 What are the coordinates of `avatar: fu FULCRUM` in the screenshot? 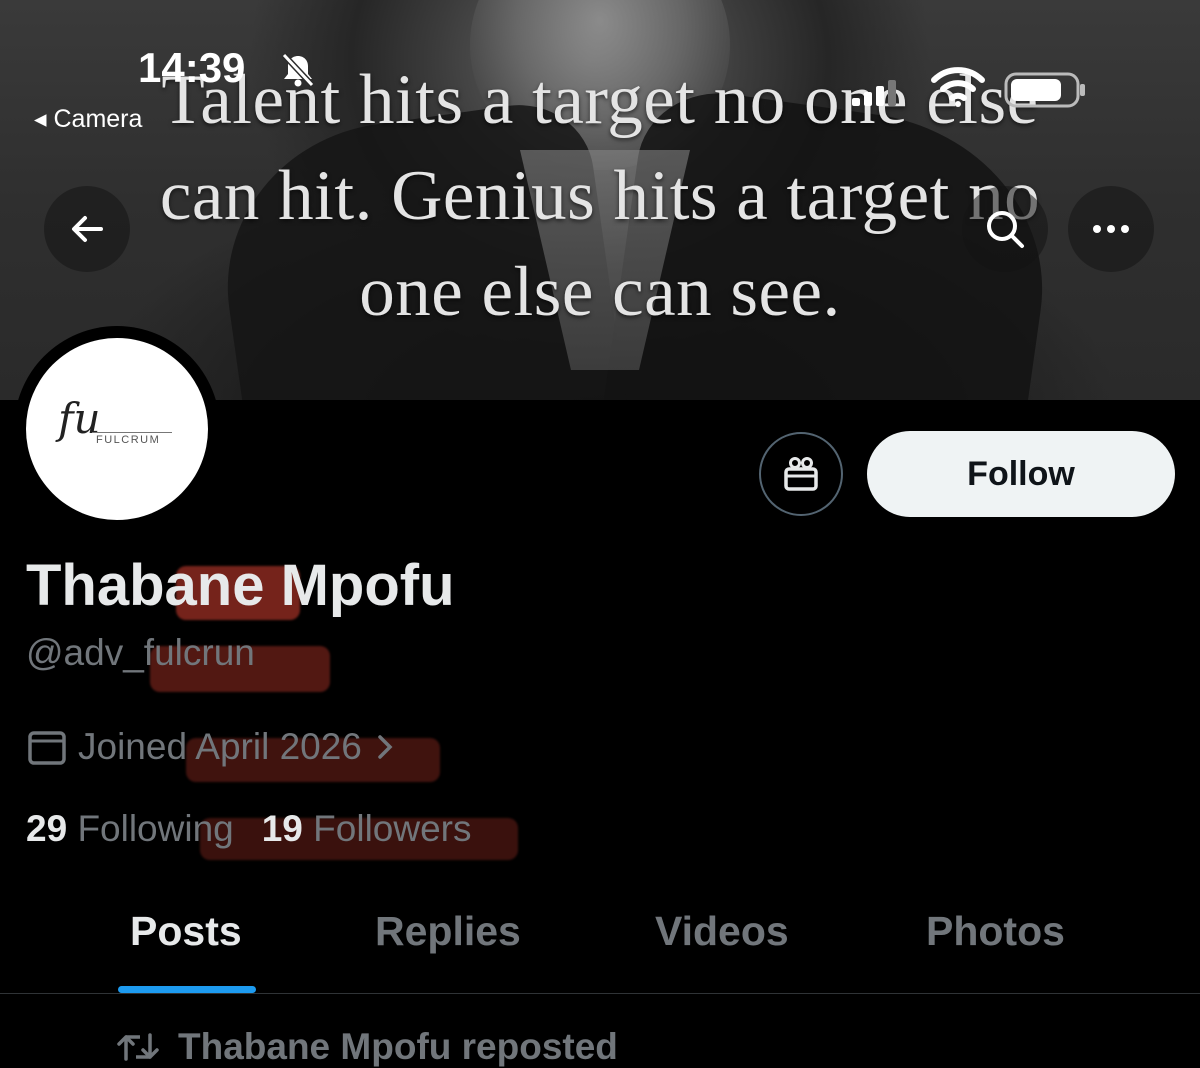 It's located at (117, 429).